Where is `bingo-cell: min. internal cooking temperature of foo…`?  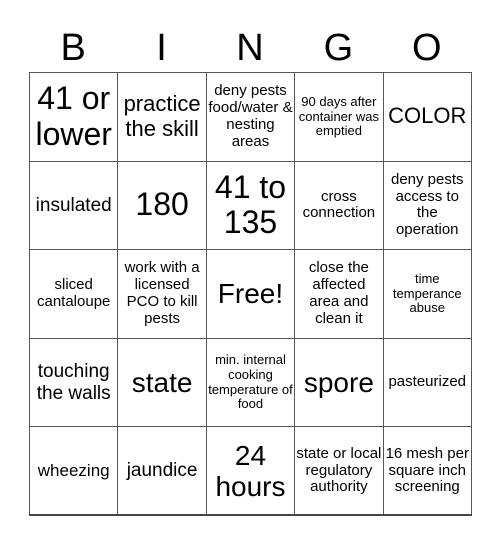 bingo-cell: min. internal cooking temperature of foo… is located at coordinates (250, 382).